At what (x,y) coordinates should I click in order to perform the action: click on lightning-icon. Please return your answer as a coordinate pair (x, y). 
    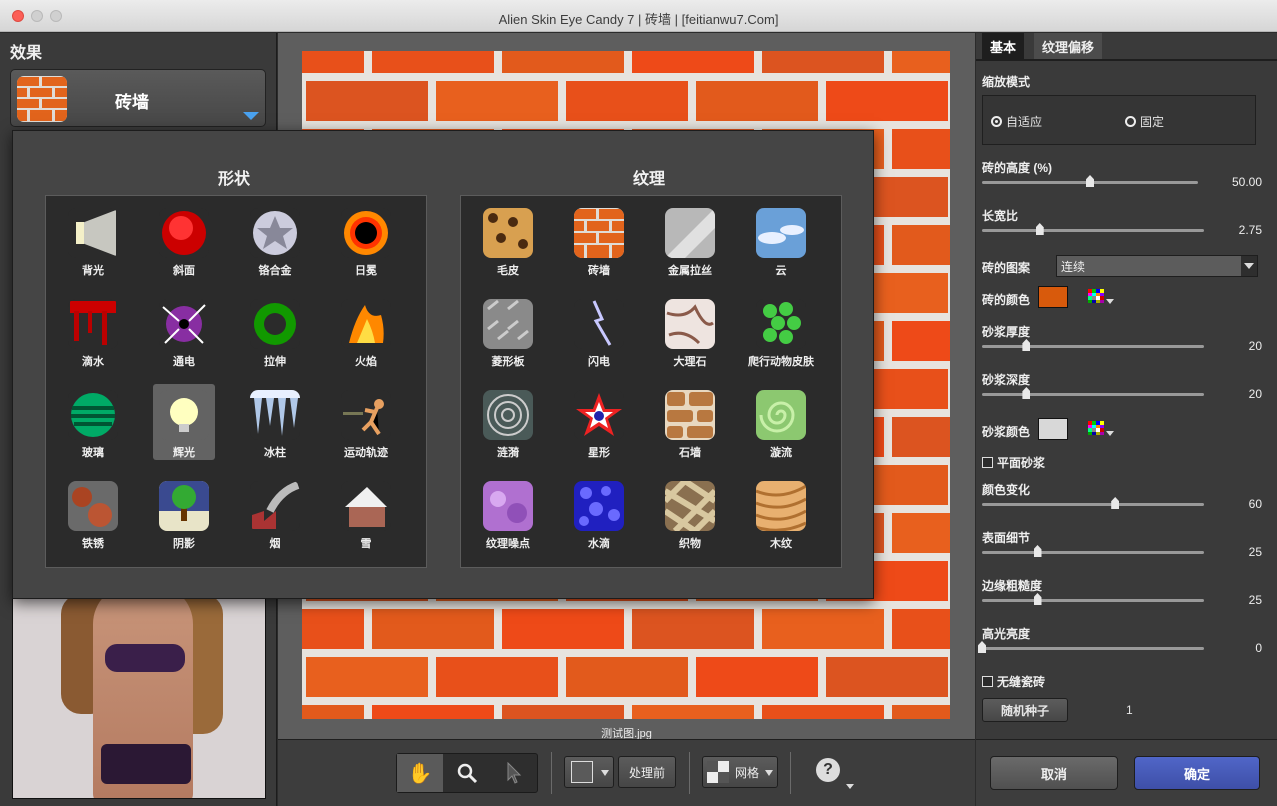
    Looking at the image, I should click on (599, 324).